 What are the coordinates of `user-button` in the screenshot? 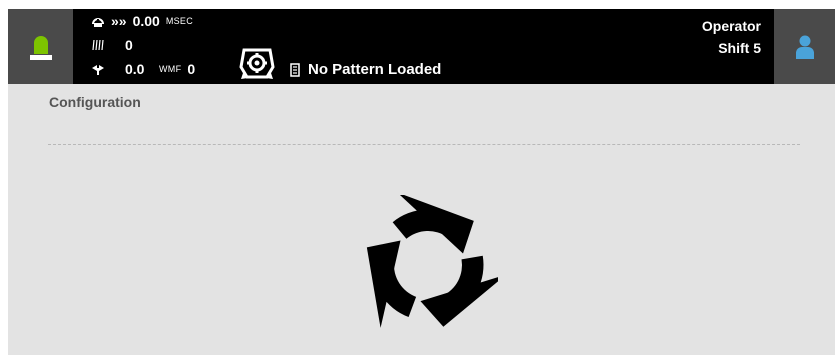 It's located at (804, 46).